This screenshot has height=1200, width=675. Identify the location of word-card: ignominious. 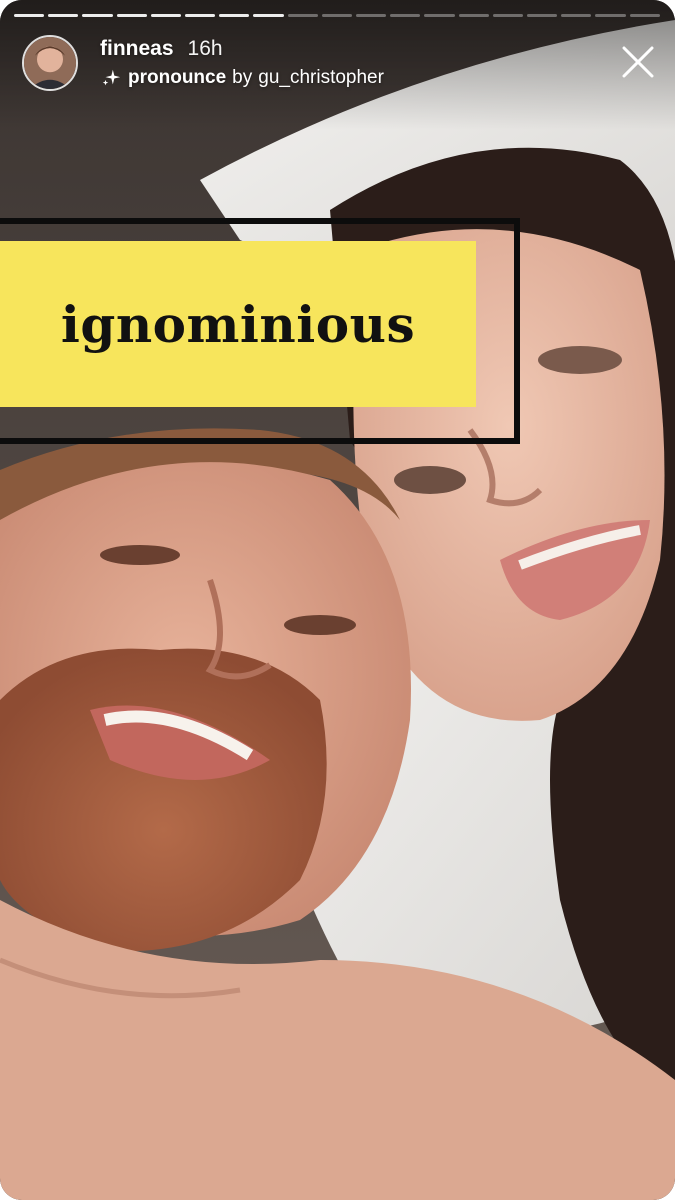
(238, 324).